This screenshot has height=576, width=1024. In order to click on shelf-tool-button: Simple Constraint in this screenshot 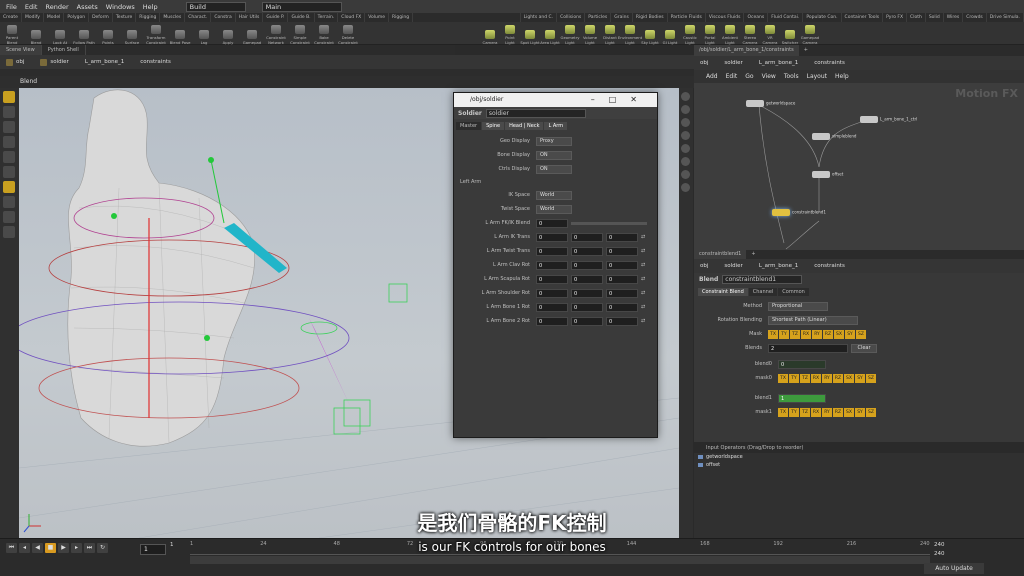, I will do `click(300, 34)`.